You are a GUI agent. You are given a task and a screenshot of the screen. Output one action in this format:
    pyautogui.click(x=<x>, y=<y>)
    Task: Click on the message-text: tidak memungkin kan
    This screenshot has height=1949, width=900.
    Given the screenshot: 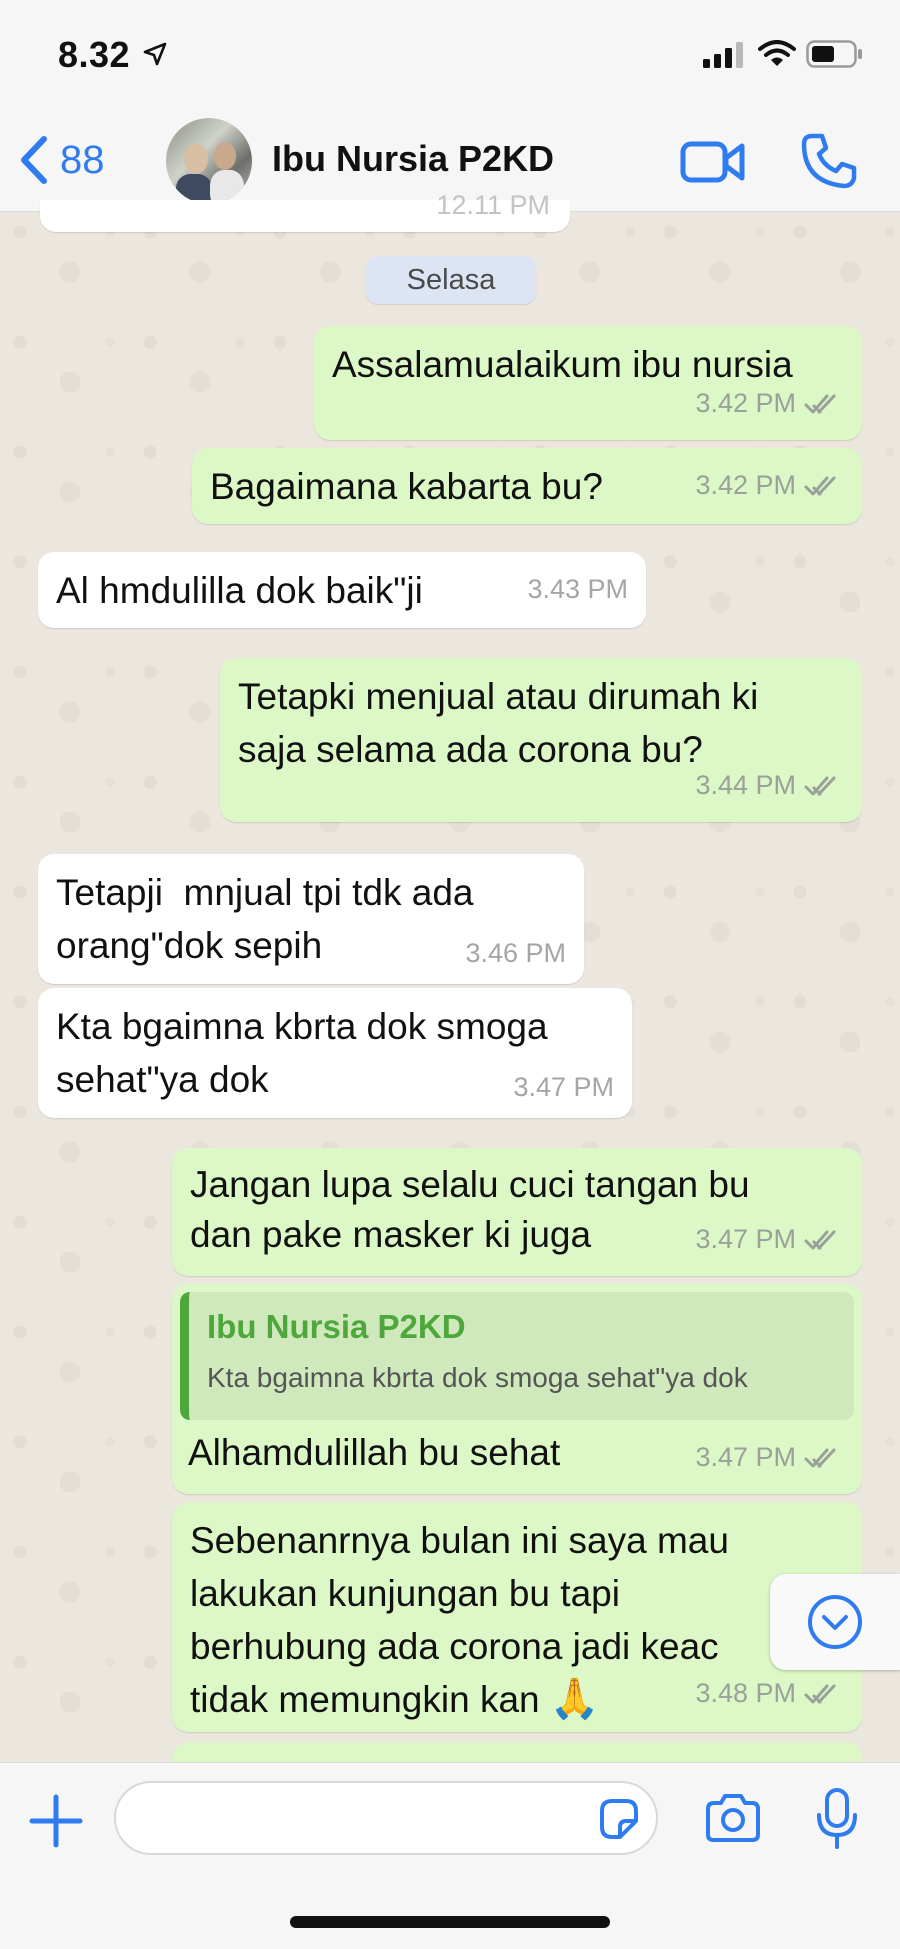 What is the action you would take?
    pyautogui.click(x=365, y=1699)
    